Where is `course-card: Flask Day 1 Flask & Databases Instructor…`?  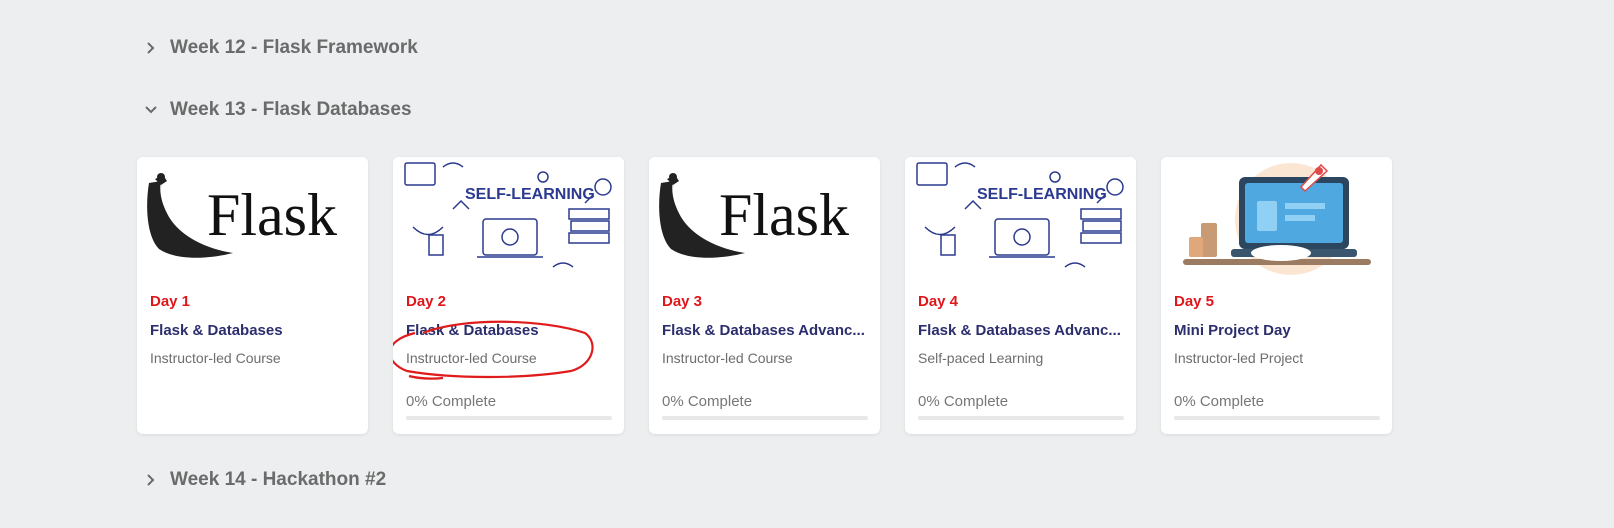 course-card: Flask Day 1 Flask & Databases Instructor… is located at coordinates (252, 295).